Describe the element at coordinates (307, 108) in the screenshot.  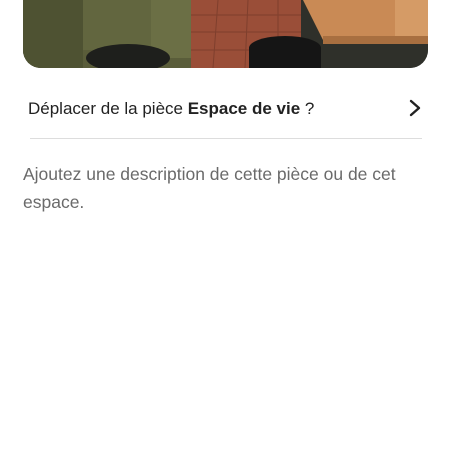
I see `move-room-suffix: ?` at that location.